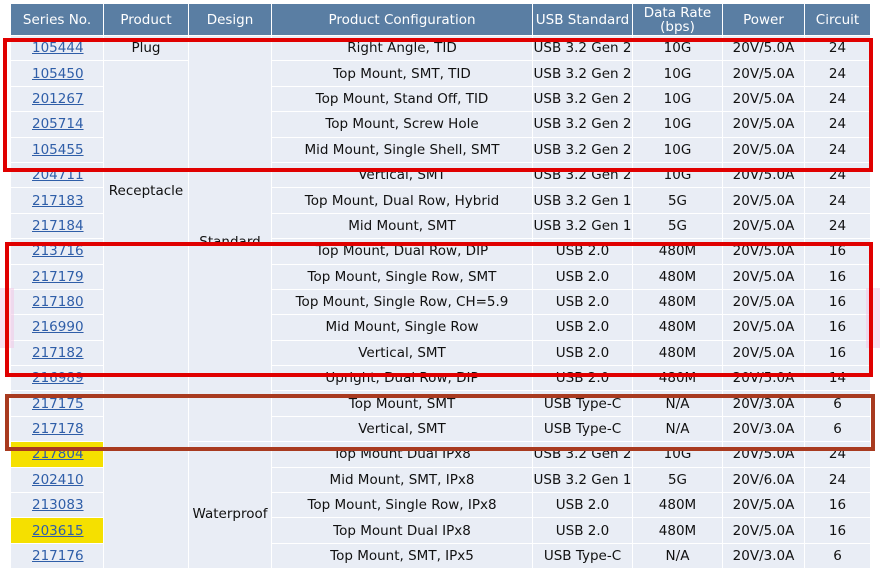 This screenshot has width=881, height=576. I want to click on series-link: 217178, so click(58, 429).